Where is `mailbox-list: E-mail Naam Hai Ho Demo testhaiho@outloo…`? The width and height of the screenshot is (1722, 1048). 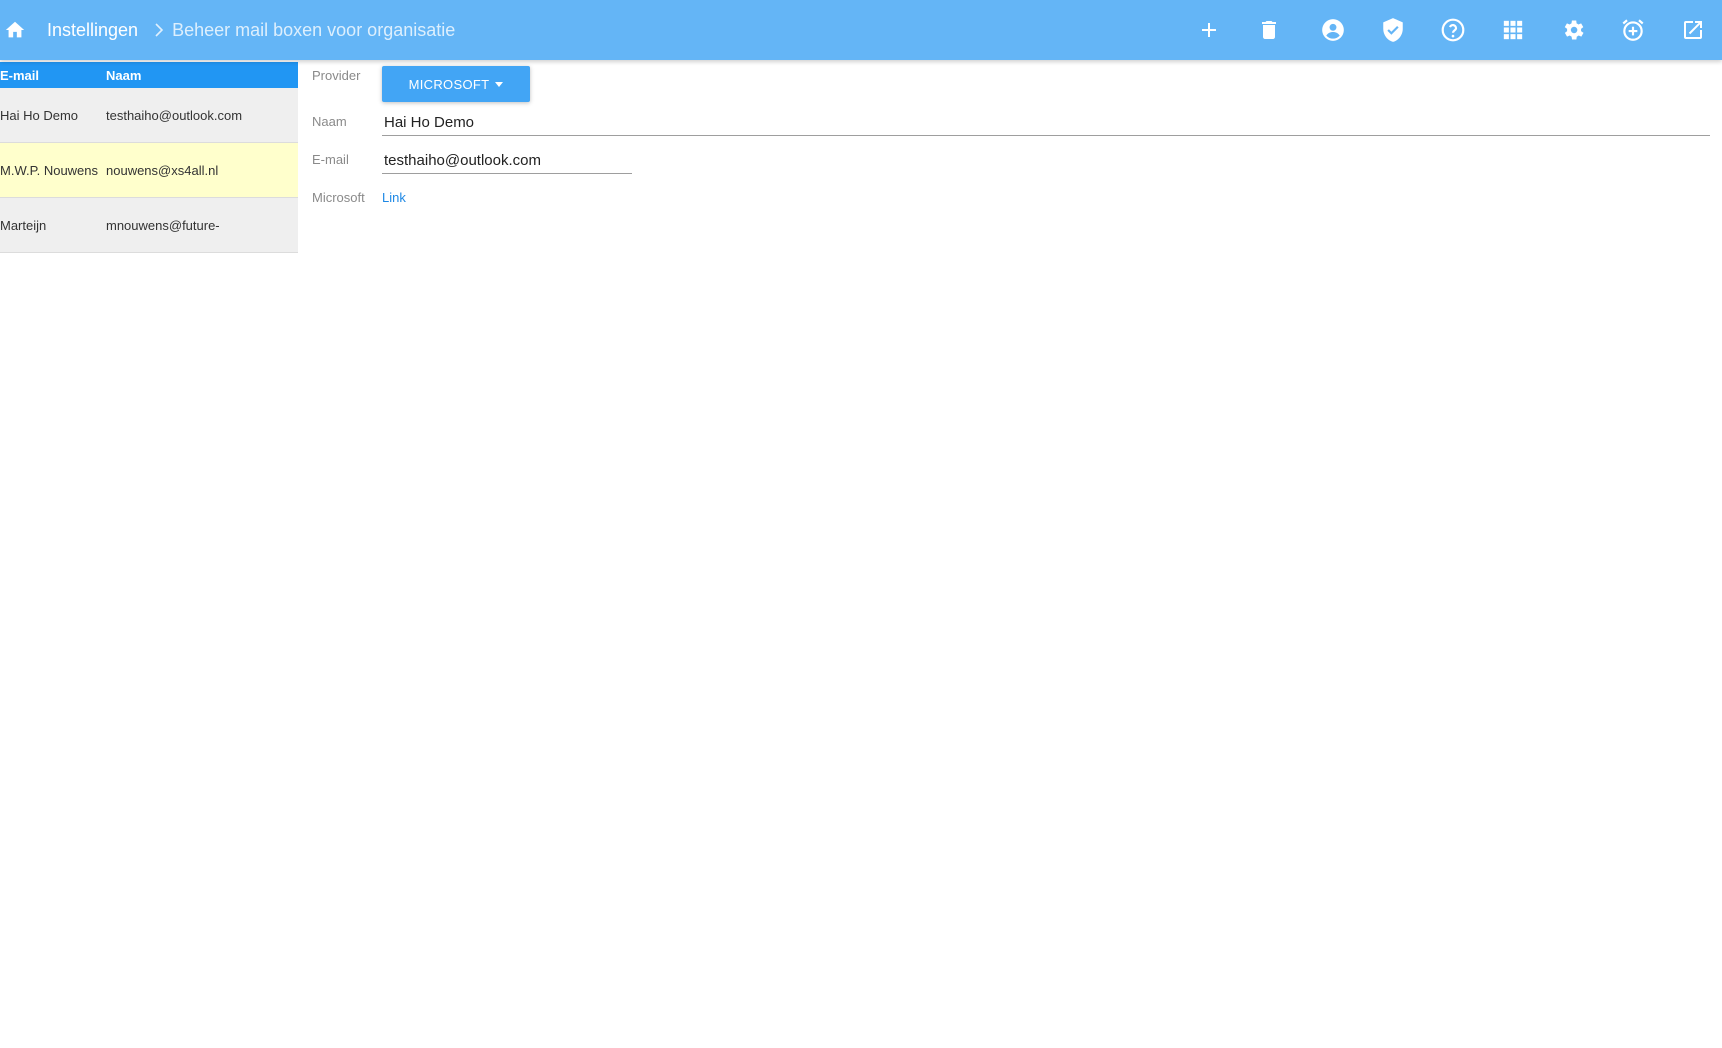
mailbox-list: E-mail Naam Hai Ho Demo testhaiho@outloo… is located at coordinates (149, 157).